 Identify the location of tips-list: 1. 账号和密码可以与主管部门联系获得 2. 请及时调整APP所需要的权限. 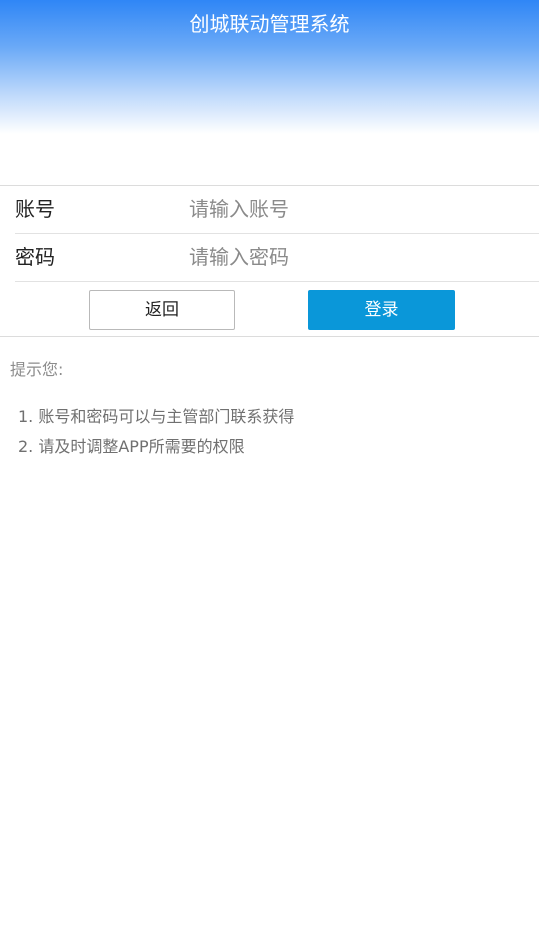
(270, 432).